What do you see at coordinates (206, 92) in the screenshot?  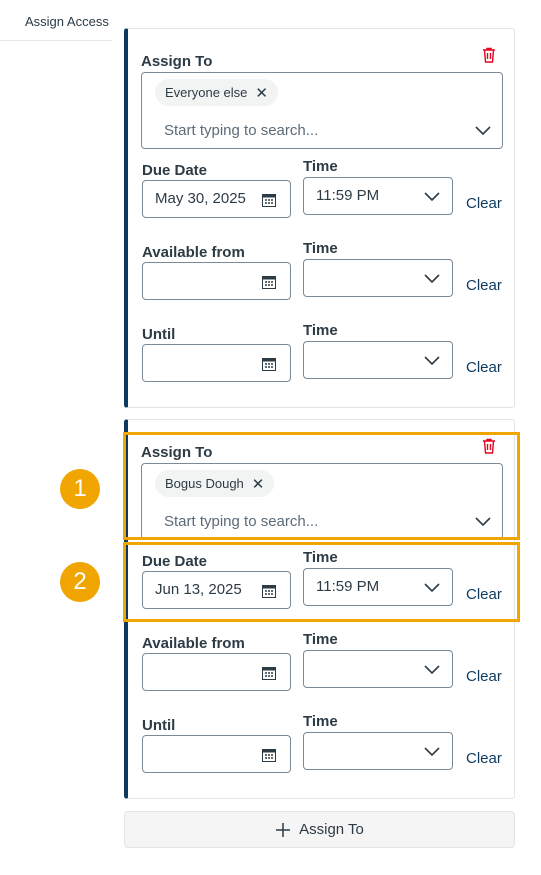 I see `assignee-chip-label: Everyone else` at bounding box center [206, 92].